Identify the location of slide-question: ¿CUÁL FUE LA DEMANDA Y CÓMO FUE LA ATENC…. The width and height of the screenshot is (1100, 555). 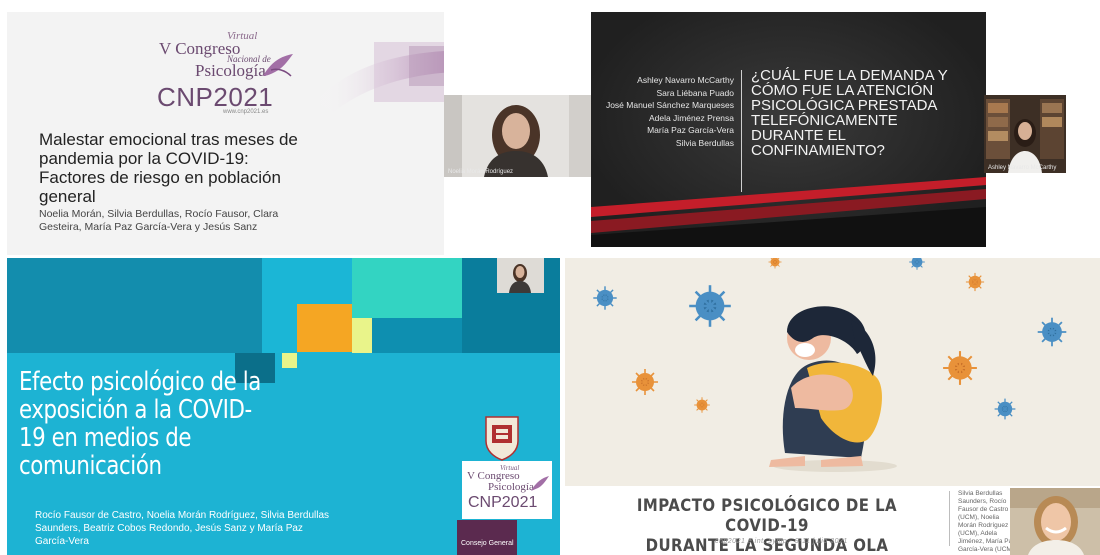
(849, 113).